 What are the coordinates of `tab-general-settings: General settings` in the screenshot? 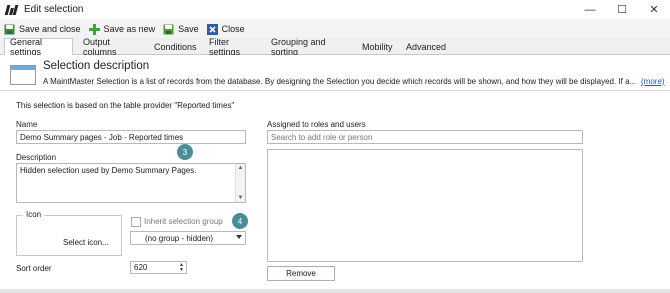 It's located at (38, 47).